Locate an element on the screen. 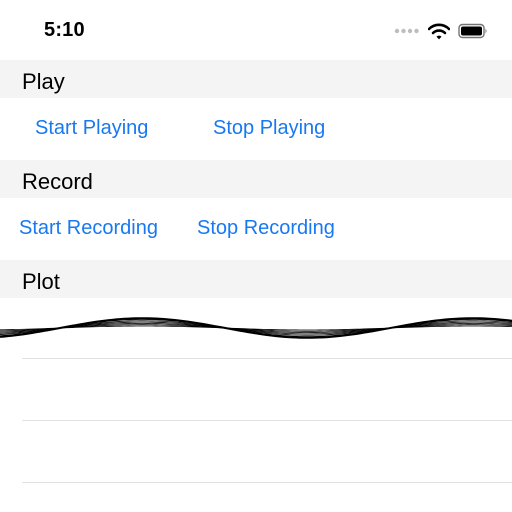 The height and width of the screenshot is (512, 512). status-icons is located at coordinates (441, 31).